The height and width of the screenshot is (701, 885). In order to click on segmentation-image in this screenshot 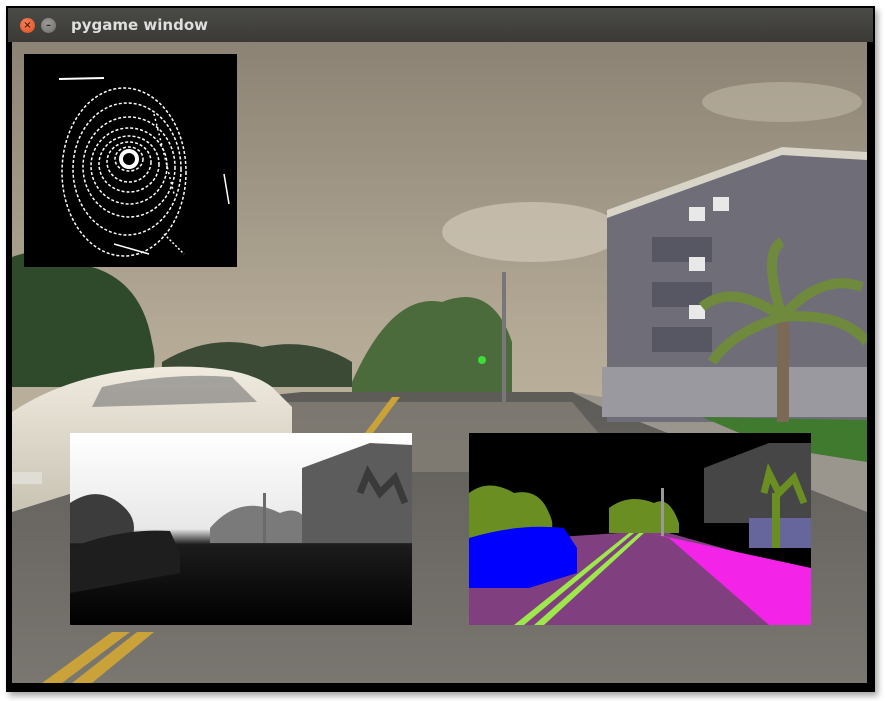, I will do `click(640, 529)`.